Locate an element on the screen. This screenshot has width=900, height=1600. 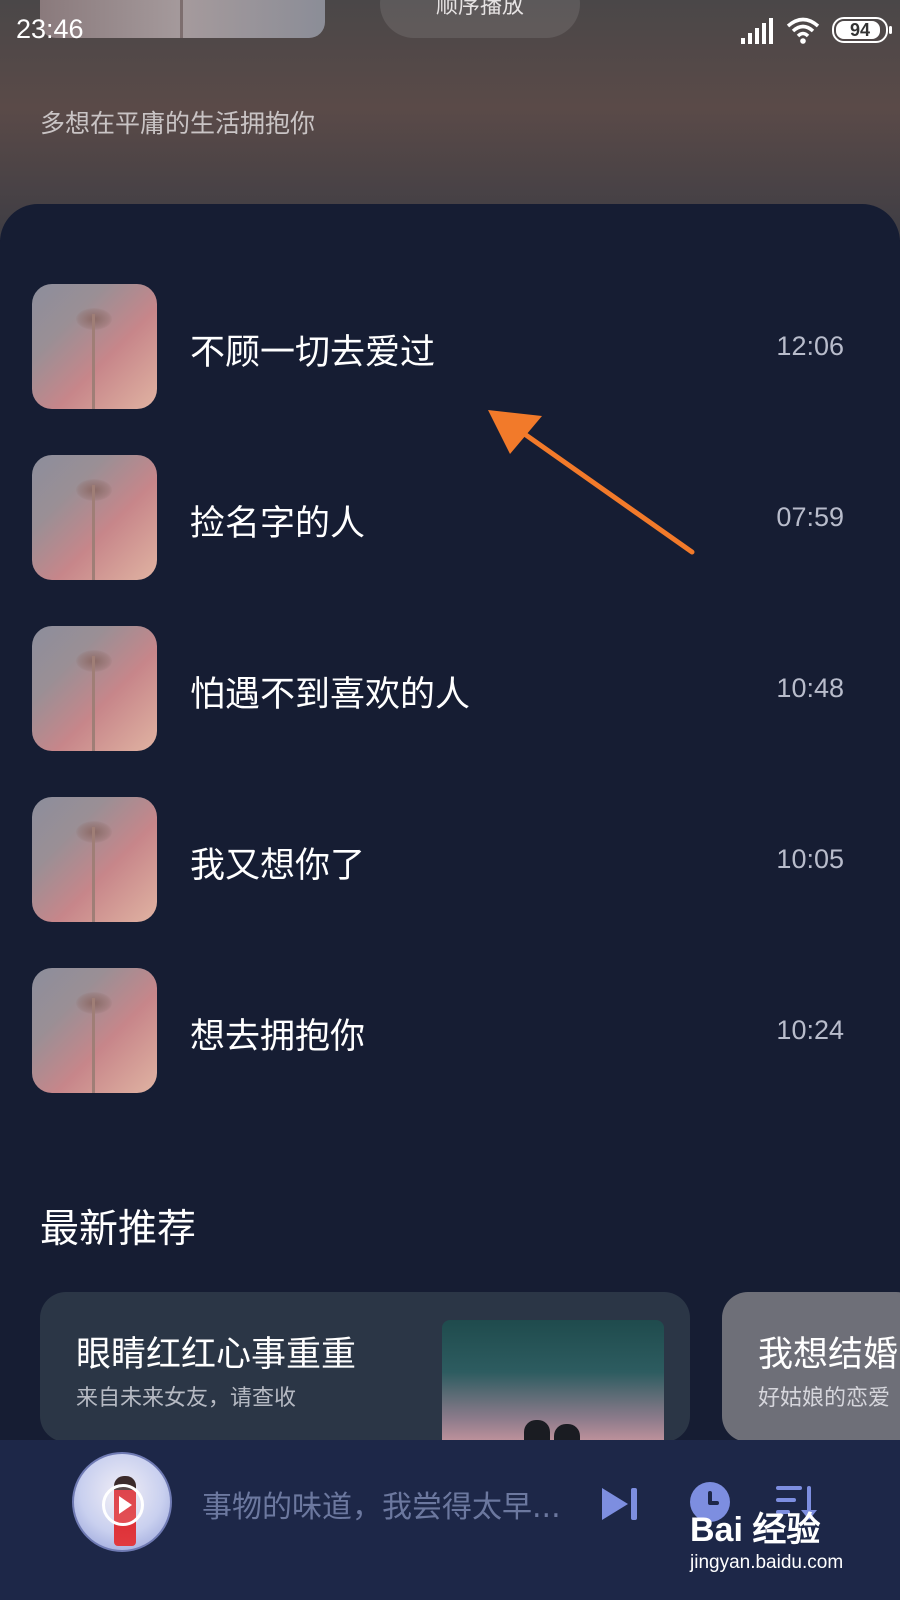
song-row: 不顾一切去爱过 12:06 is located at coordinates (450, 346).